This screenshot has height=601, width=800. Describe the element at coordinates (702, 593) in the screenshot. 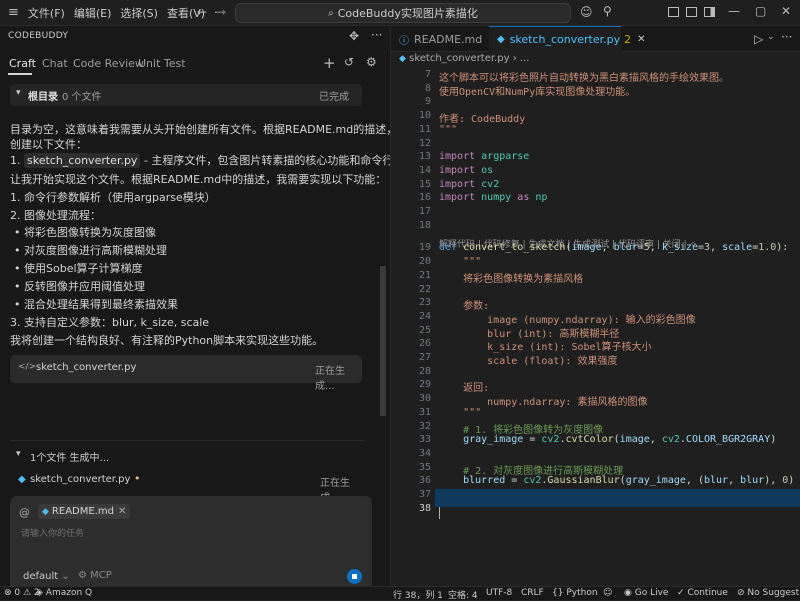

I see `continue-button: ✓ Continue` at that location.